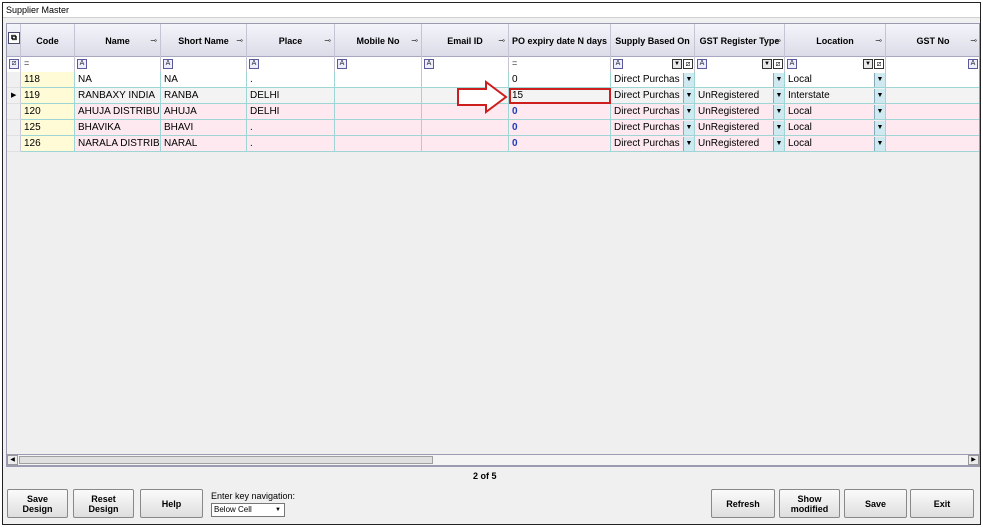  Describe the element at coordinates (835, 64) in the screenshot. I see `filter-location: A ▼ ⧄` at that location.